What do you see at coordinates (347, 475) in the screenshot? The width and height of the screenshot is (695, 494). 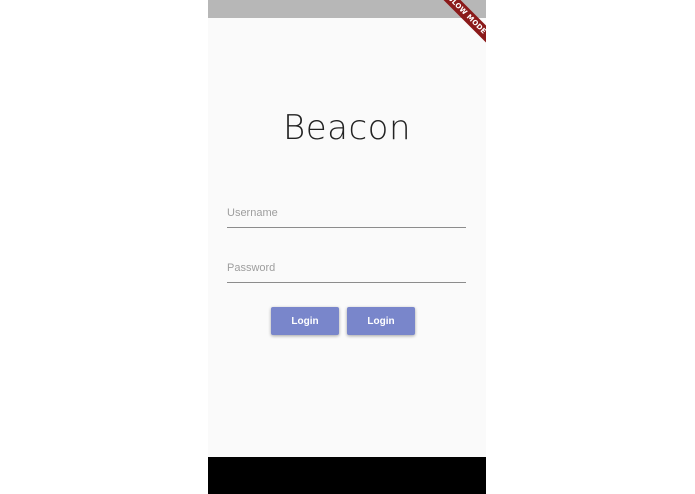 I see `navigation-bar` at bounding box center [347, 475].